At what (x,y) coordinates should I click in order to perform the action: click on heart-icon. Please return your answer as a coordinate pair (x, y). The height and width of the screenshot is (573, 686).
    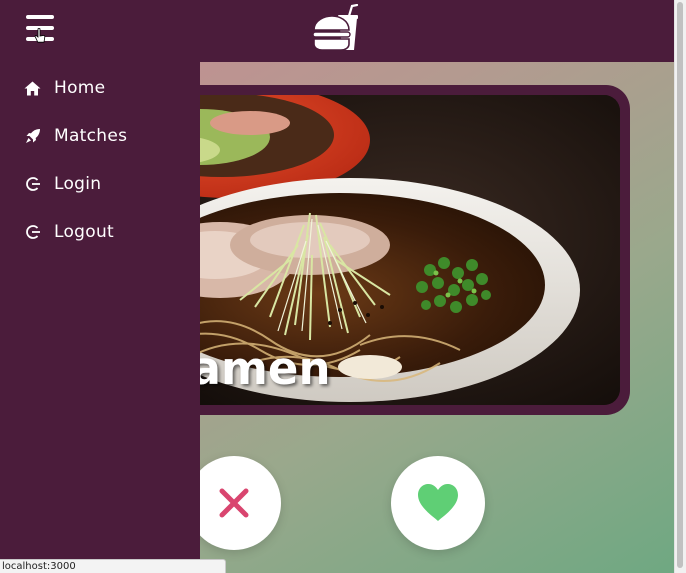
    Looking at the image, I should click on (438, 502).